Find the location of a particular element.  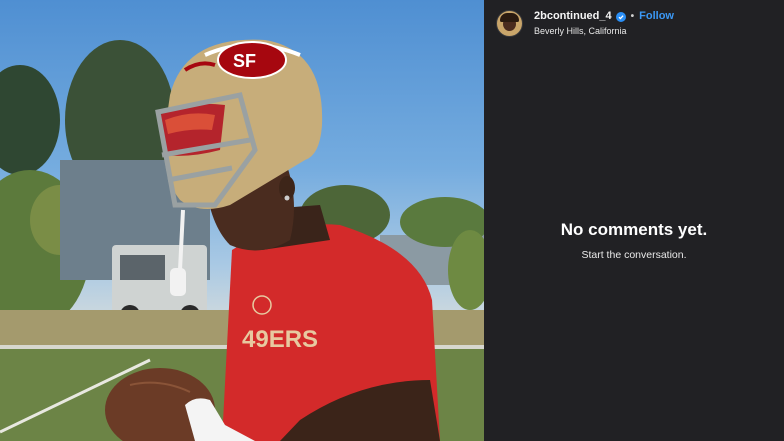

verified-badge-icon is located at coordinates (620, 16).